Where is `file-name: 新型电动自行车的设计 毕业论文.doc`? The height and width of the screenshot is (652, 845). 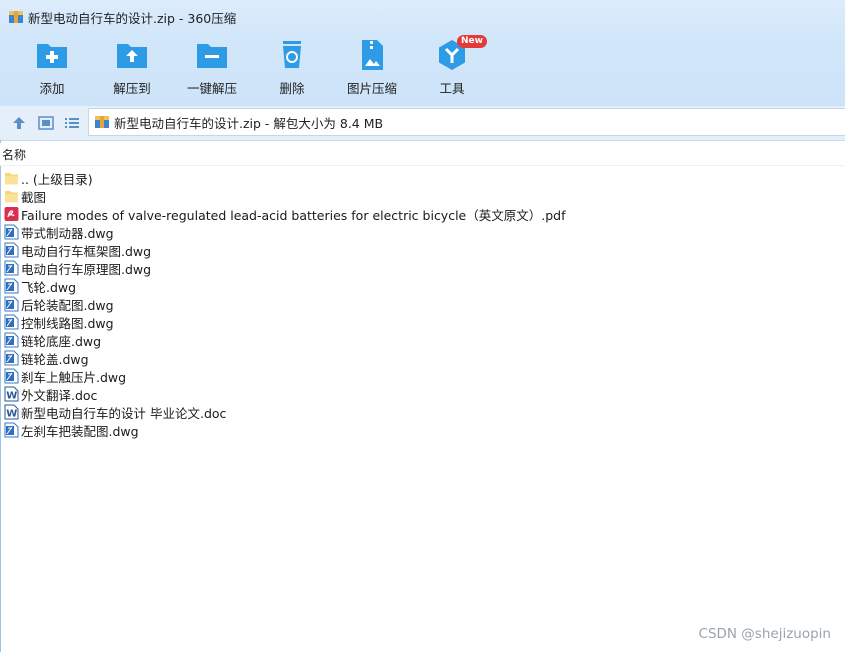 file-name: 新型电动自行车的设计 毕业论文.doc is located at coordinates (124, 413).